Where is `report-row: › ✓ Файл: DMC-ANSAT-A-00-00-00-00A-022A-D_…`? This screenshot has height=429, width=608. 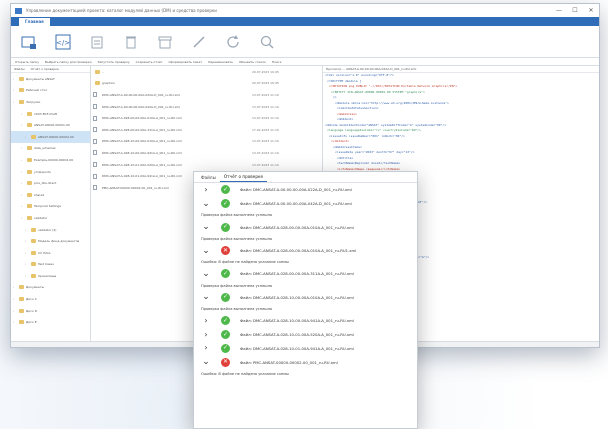 report-row: › ✓ Файл: DMC-ANSAT-A-00-00-00-00A-022A-D_… is located at coordinates (305, 190).